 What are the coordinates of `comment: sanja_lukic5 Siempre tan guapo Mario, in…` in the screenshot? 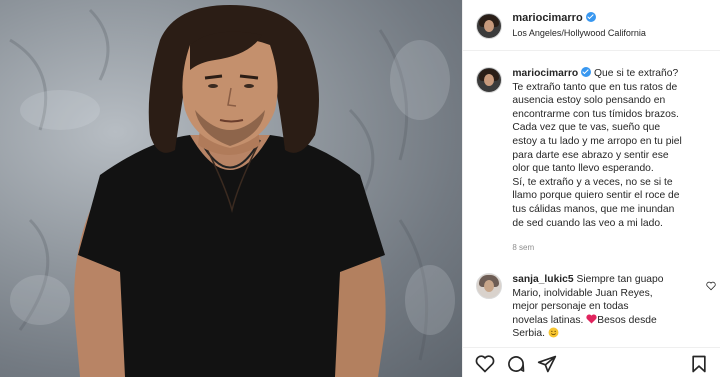 It's located at (607, 307).